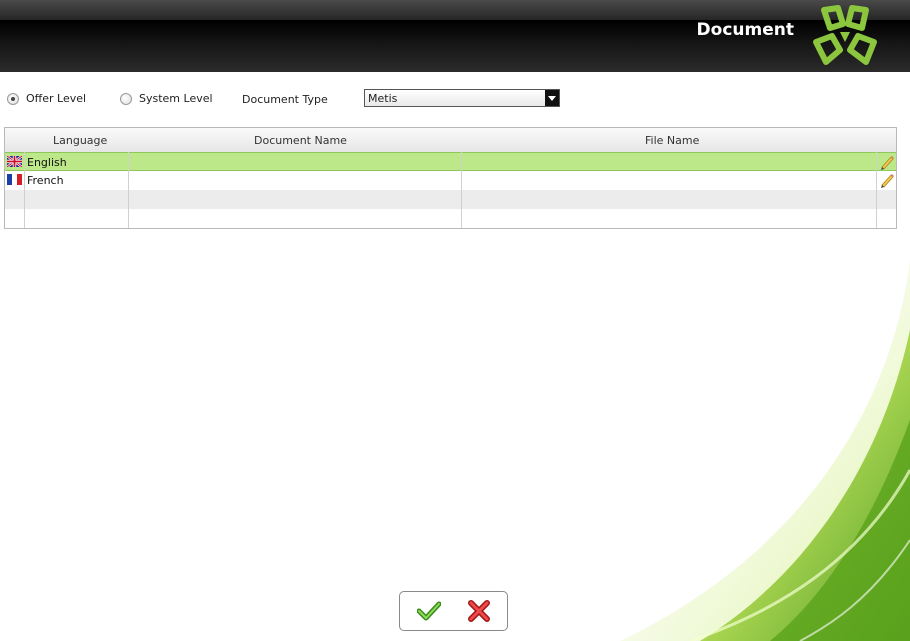  I want to click on document-type-label: Document Type, so click(285, 99).